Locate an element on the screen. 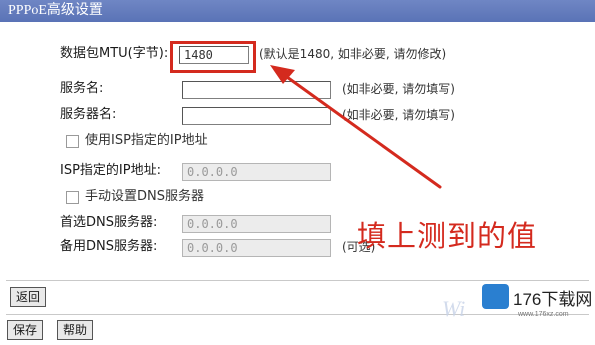  back-button: 返回 is located at coordinates (28, 297).